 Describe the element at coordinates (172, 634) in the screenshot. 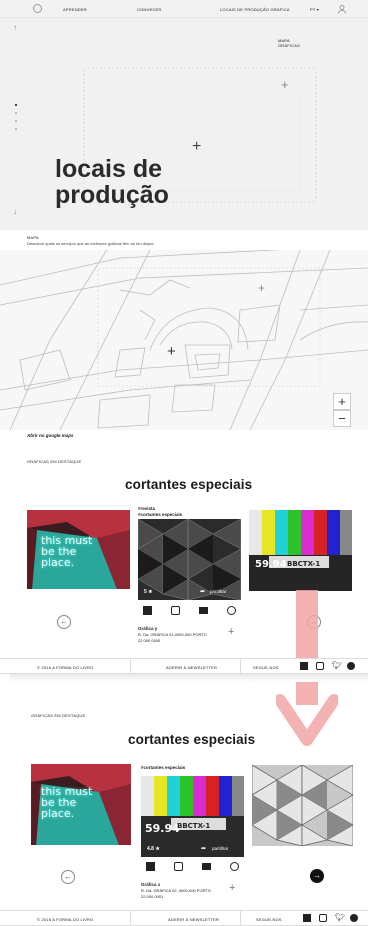

I see `place-address: R. Da. GRÁFICA 01,0000-000 PORTO` at that location.